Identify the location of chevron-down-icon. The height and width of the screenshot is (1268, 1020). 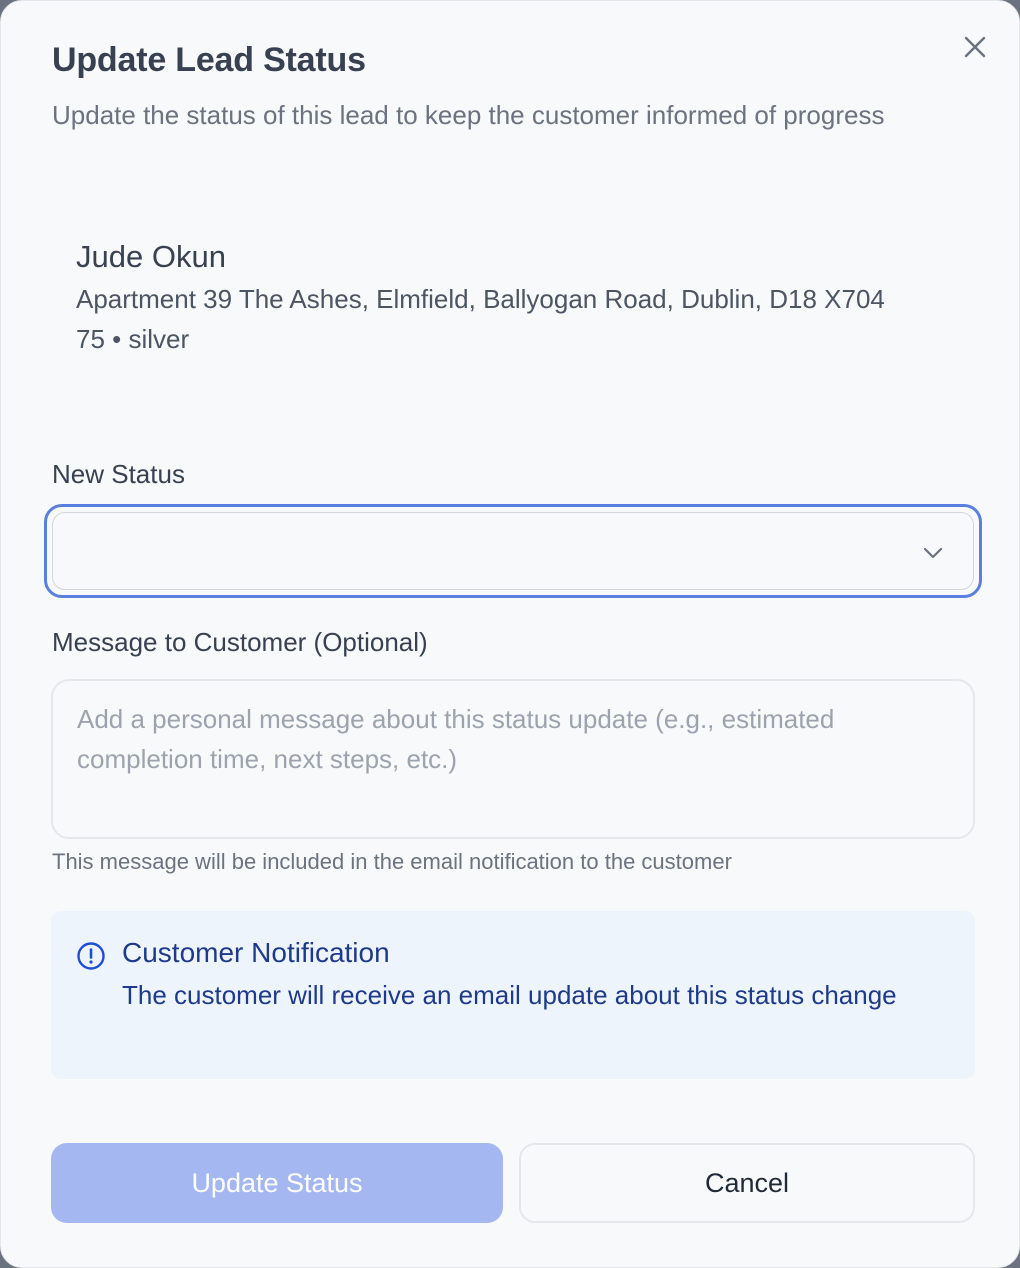
(933, 553).